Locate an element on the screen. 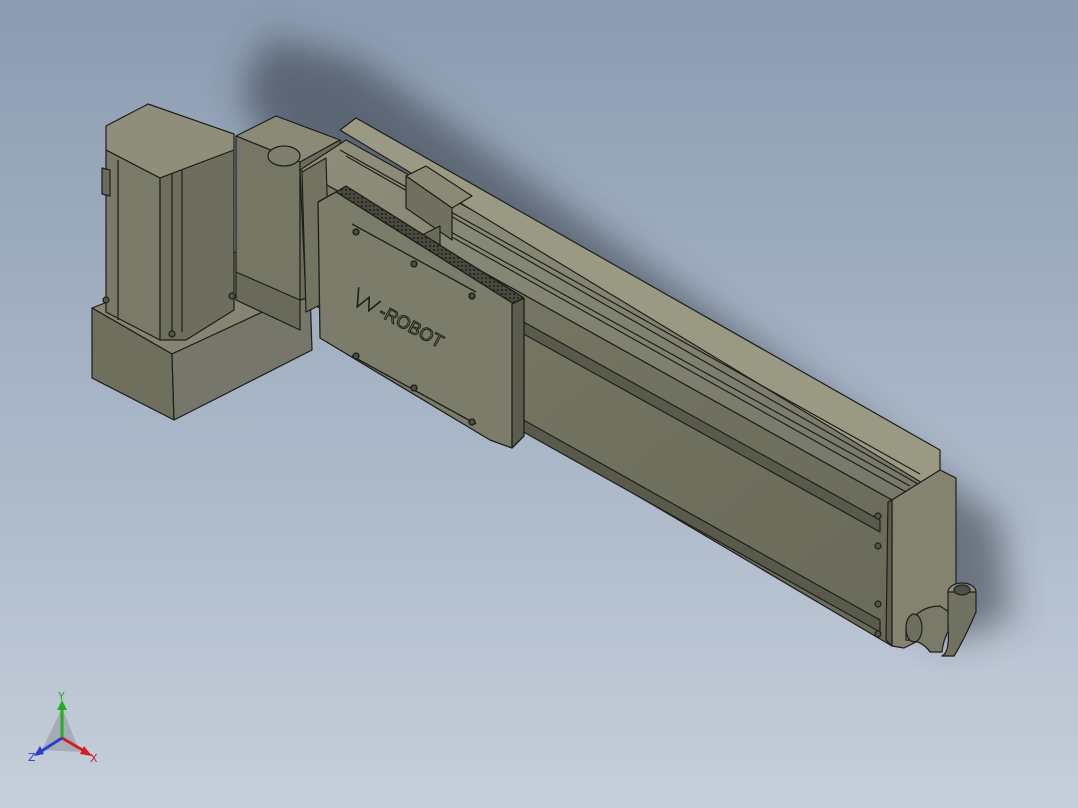 This screenshot has width=1078, height=808. z-axis-label: Z is located at coordinates (32, 757).